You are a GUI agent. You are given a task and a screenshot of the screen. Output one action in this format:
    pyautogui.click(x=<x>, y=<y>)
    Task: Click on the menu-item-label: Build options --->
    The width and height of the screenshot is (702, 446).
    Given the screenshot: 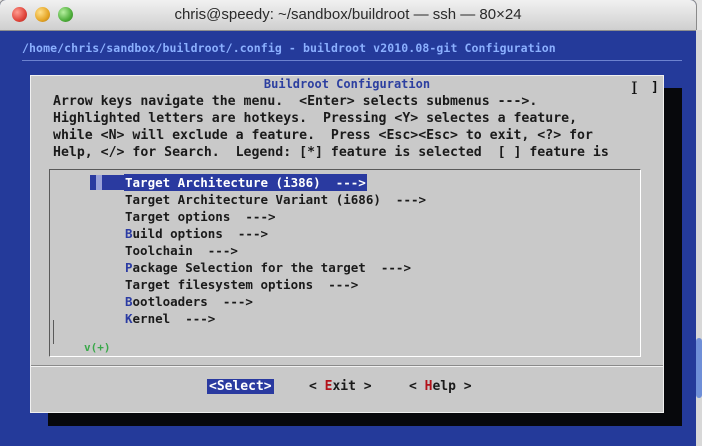 What is the action you would take?
    pyautogui.click(x=196, y=233)
    